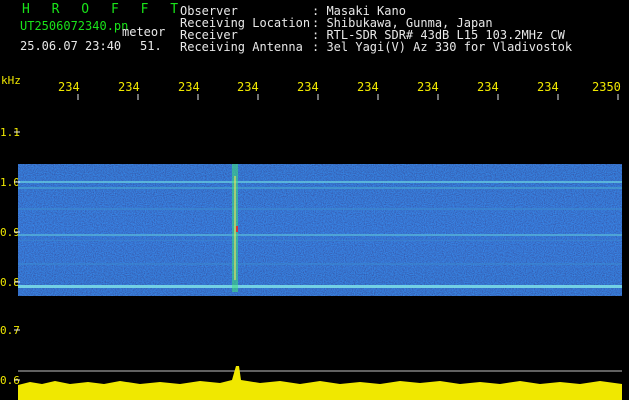 Image resolution: width=629 pixels, height=400 pixels. I want to click on x-axis-ticks, so click(348, 97).